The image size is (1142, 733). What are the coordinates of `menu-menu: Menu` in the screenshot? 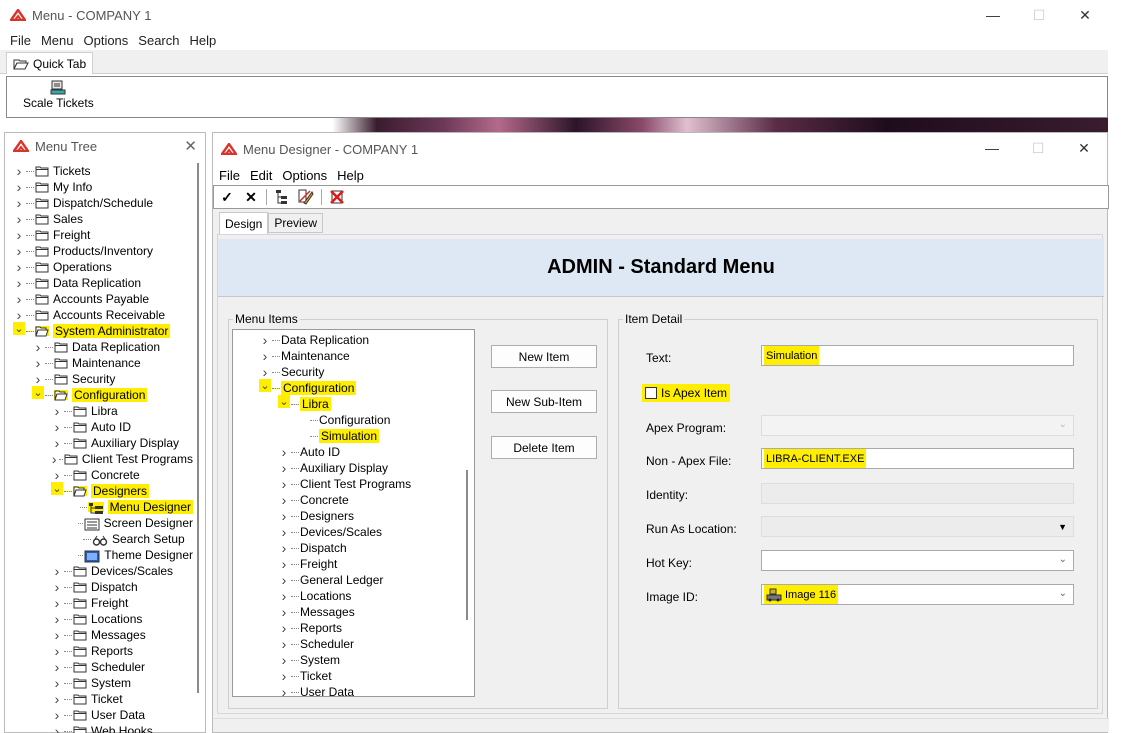 It's located at (57, 40).